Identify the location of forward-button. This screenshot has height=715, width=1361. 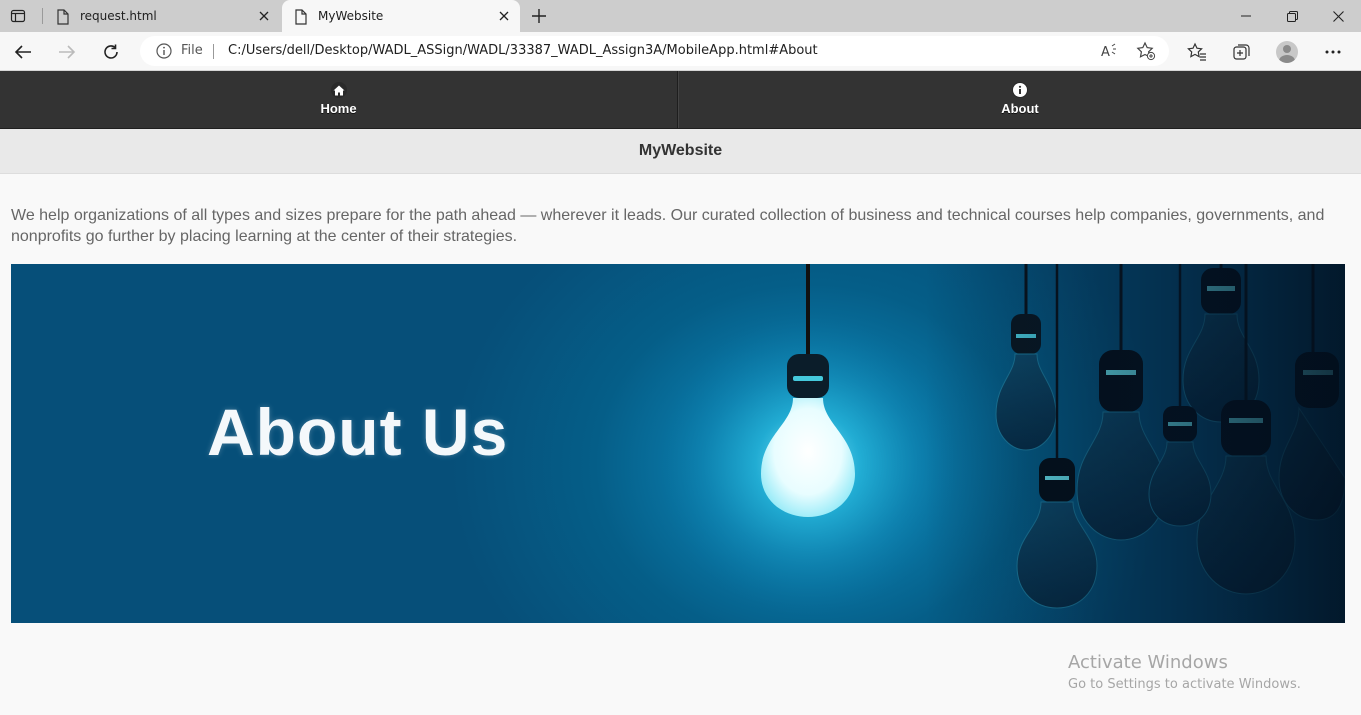
(67, 52).